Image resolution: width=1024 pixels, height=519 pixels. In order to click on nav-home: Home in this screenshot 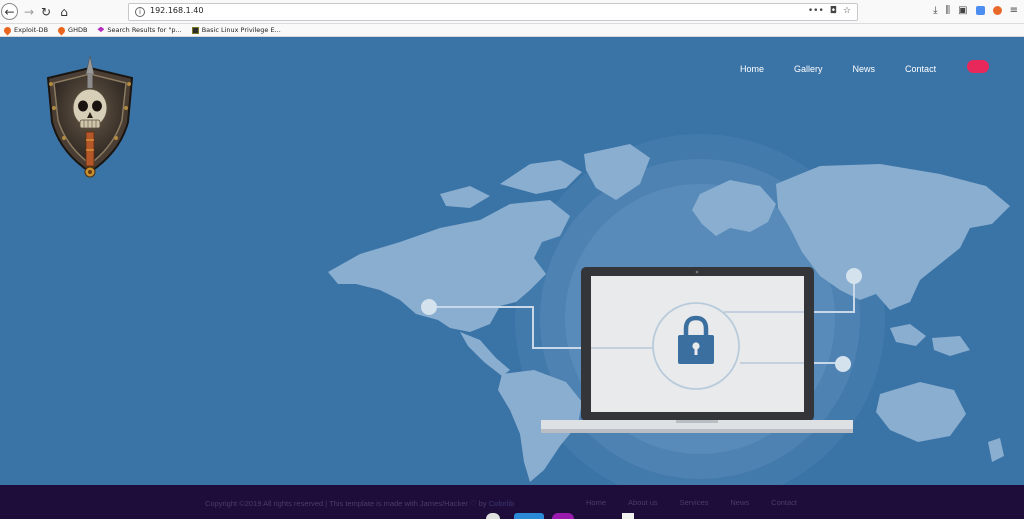, I will do `click(752, 69)`.